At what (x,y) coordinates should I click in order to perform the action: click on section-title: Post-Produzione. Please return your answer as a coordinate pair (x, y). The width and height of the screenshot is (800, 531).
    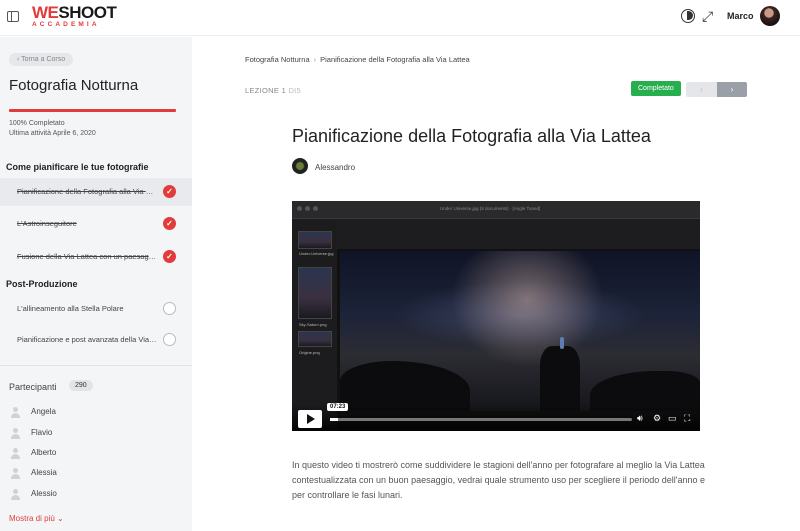
    Looking at the image, I should click on (42, 284).